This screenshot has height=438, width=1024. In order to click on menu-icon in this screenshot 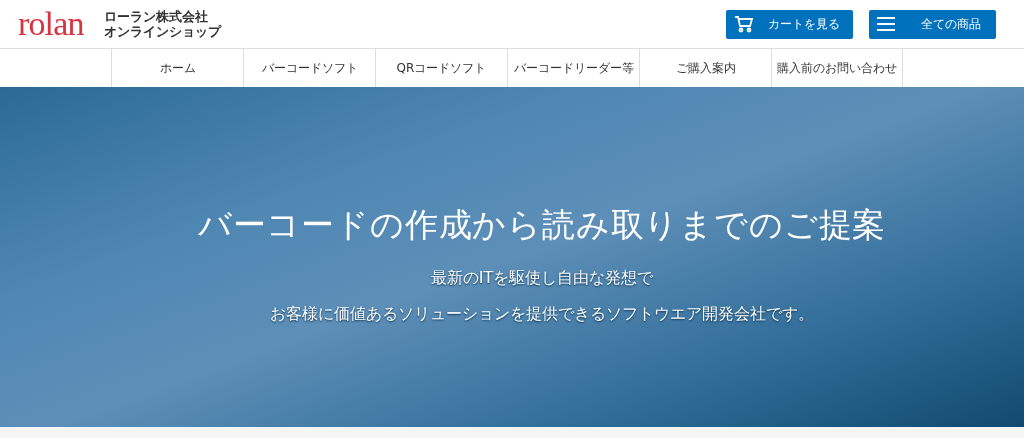, I will do `click(886, 24)`.